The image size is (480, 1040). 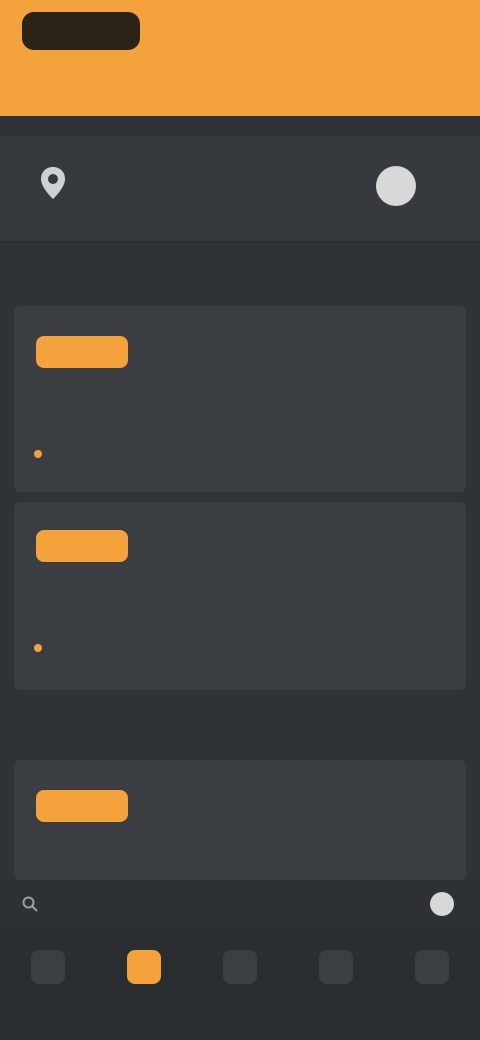 I want to click on explore-icon, so click(x=240, y=967).